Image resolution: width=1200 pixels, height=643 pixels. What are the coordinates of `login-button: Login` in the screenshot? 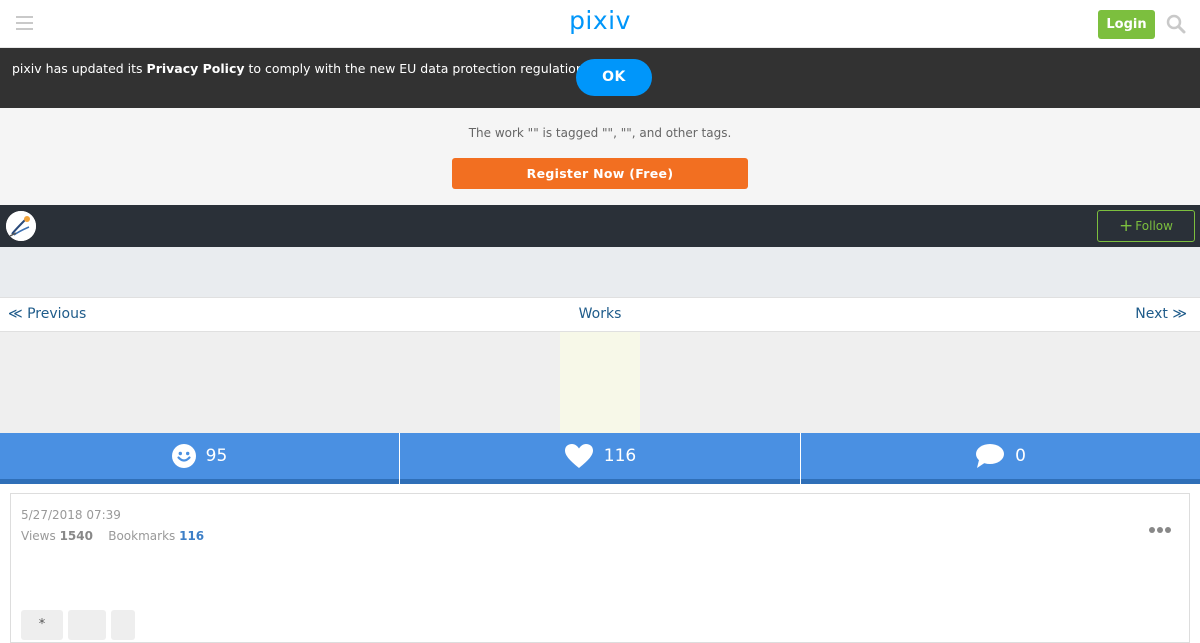 It's located at (1126, 24).